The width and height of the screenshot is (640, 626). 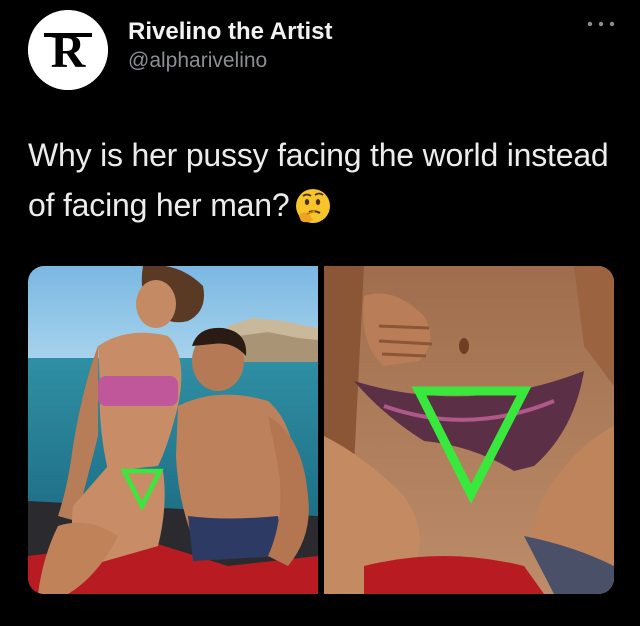 I want to click on more-options-button, so click(x=601, y=24).